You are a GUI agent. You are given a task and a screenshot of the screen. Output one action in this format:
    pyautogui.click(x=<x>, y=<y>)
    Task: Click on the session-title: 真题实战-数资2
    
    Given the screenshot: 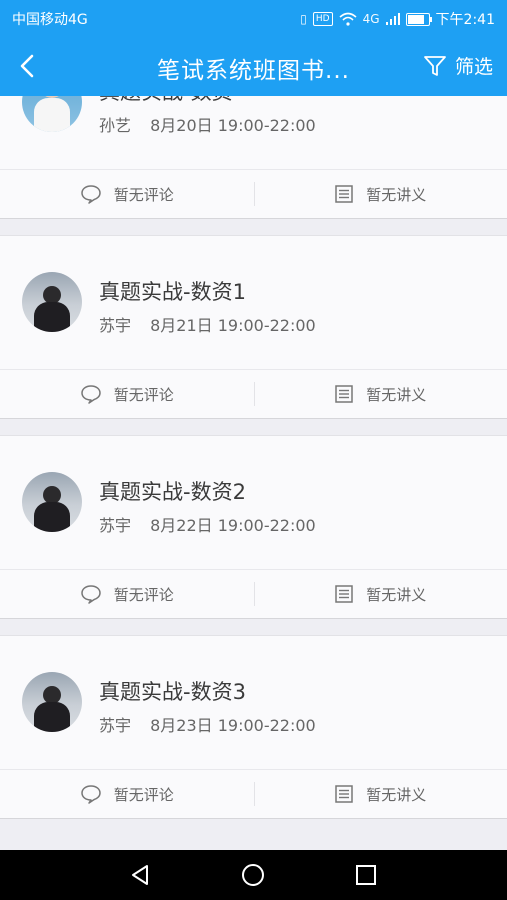 What is the action you would take?
    pyautogui.click(x=172, y=492)
    